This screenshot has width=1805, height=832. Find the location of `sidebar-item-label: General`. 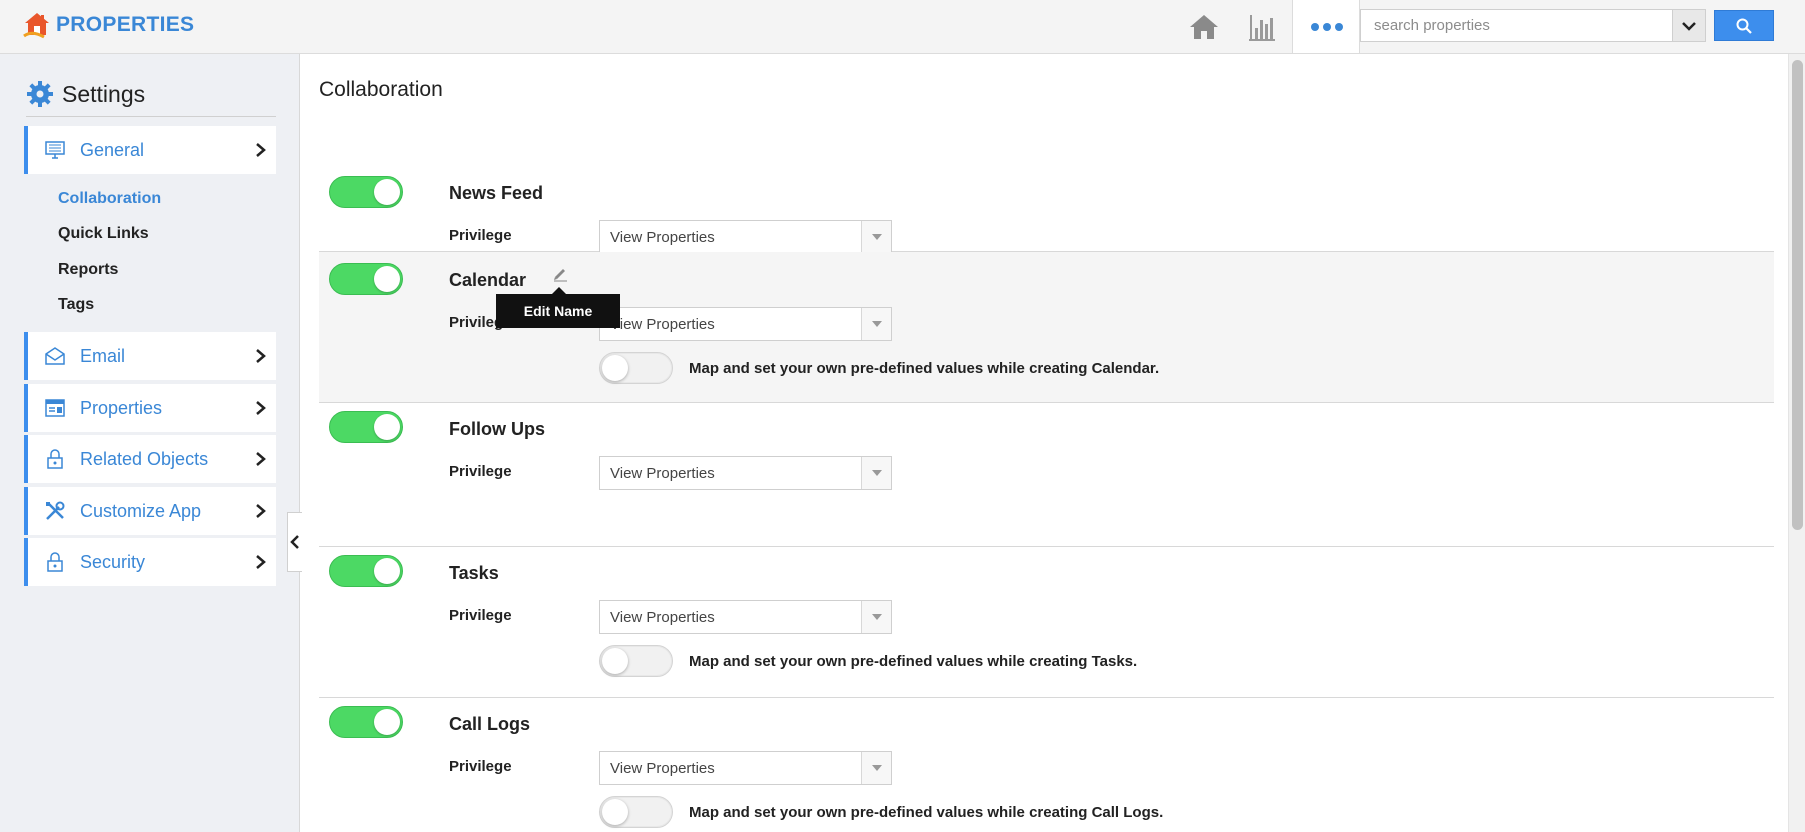

sidebar-item-label: General is located at coordinates (112, 149).